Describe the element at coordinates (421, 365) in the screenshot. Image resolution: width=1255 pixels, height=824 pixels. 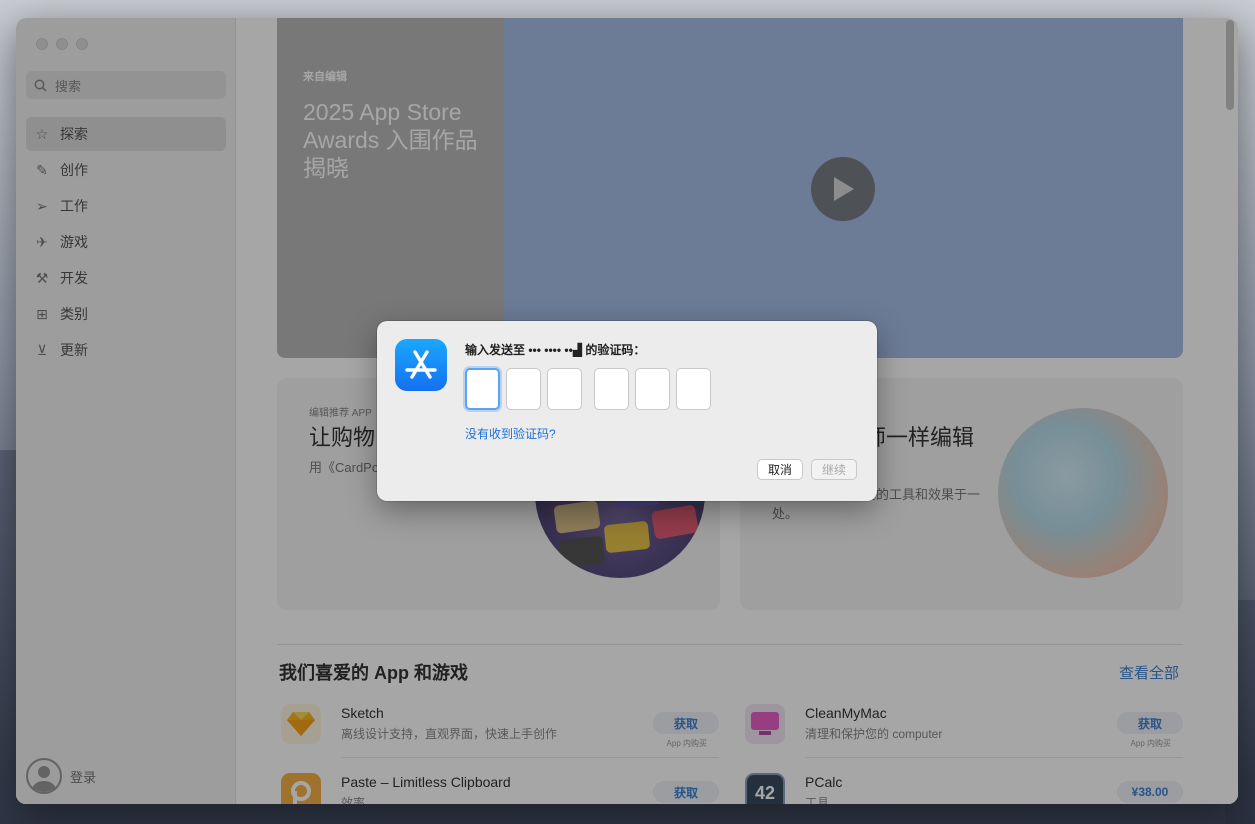
I see `app-store-icon` at that location.